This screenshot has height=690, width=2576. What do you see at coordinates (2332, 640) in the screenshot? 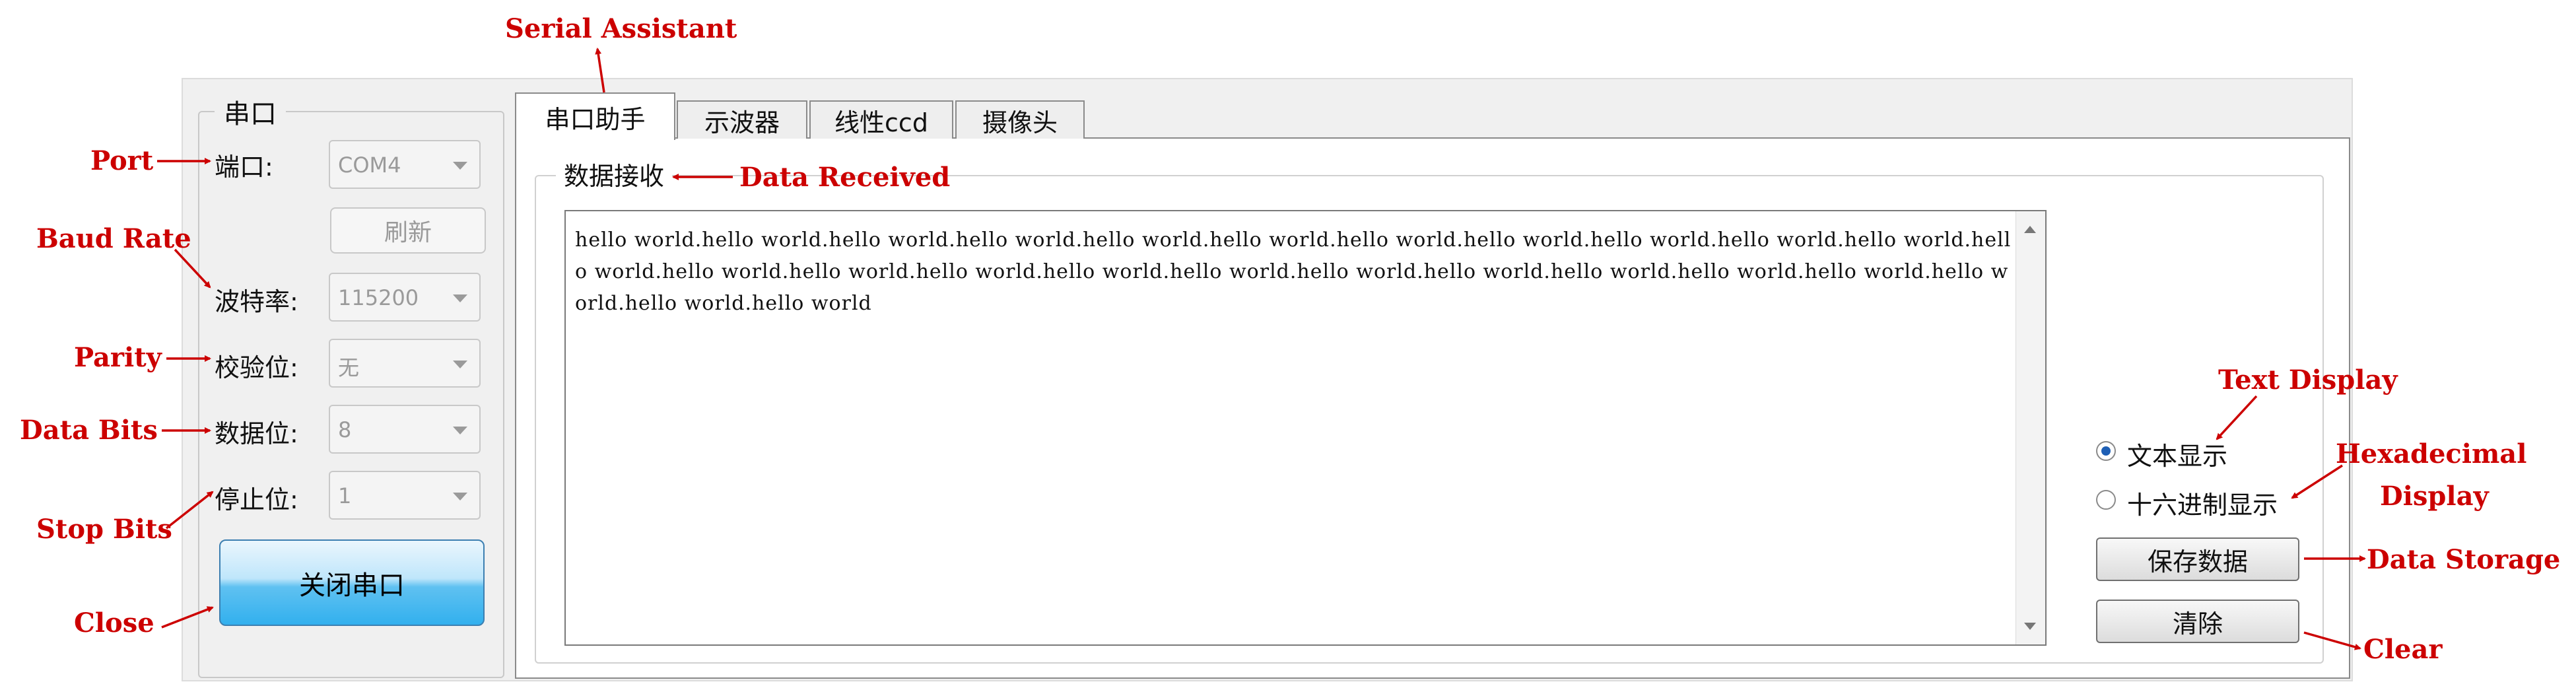
I see `arrow-clear` at bounding box center [2332, 640].